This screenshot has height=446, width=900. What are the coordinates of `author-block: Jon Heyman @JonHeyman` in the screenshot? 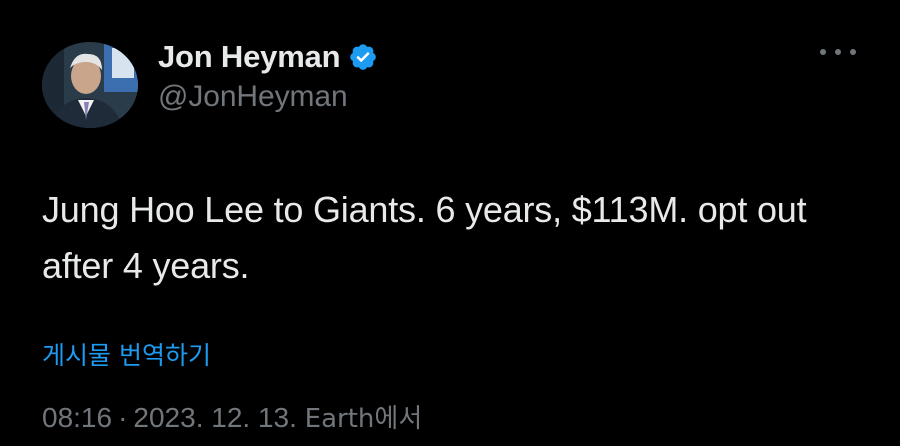 It's located at (268, 75).